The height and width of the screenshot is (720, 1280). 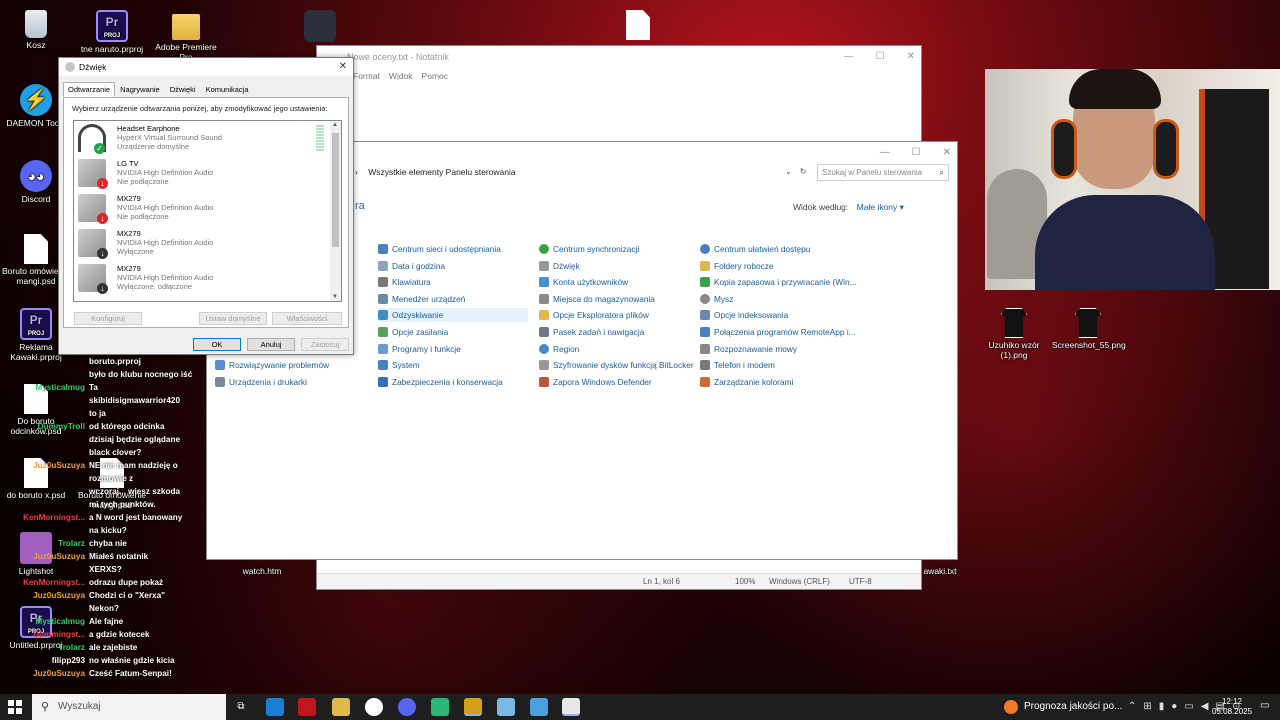 What do you see at coordinates (1162, 707) in the screenshot?
I see `app-tray-icon: ▮` at bounding box center [1162, 707].